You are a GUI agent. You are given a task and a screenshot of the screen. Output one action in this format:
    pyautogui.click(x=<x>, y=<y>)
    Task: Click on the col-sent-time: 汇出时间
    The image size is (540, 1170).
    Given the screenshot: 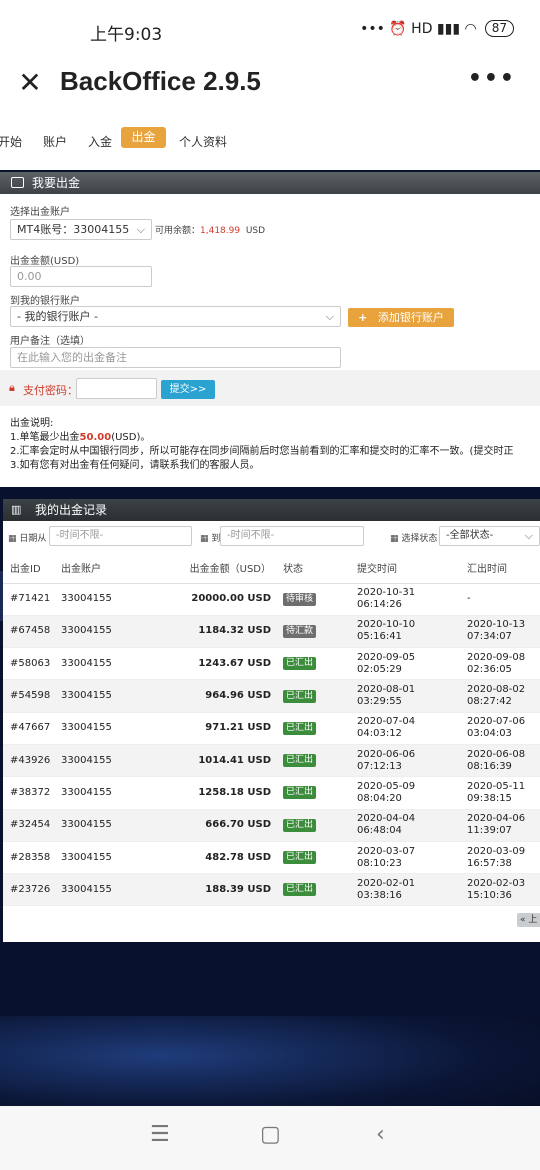 What is the action you would take?
    pyautogui.click(x=503, y=568)
    